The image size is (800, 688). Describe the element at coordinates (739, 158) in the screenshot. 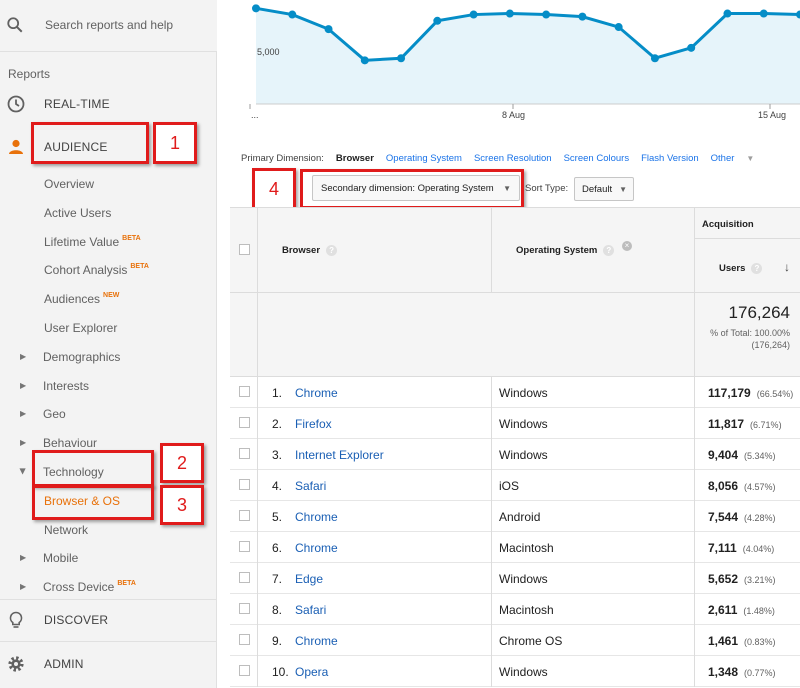

I see `dimension-other-dropdown: Other ▼` at that location.